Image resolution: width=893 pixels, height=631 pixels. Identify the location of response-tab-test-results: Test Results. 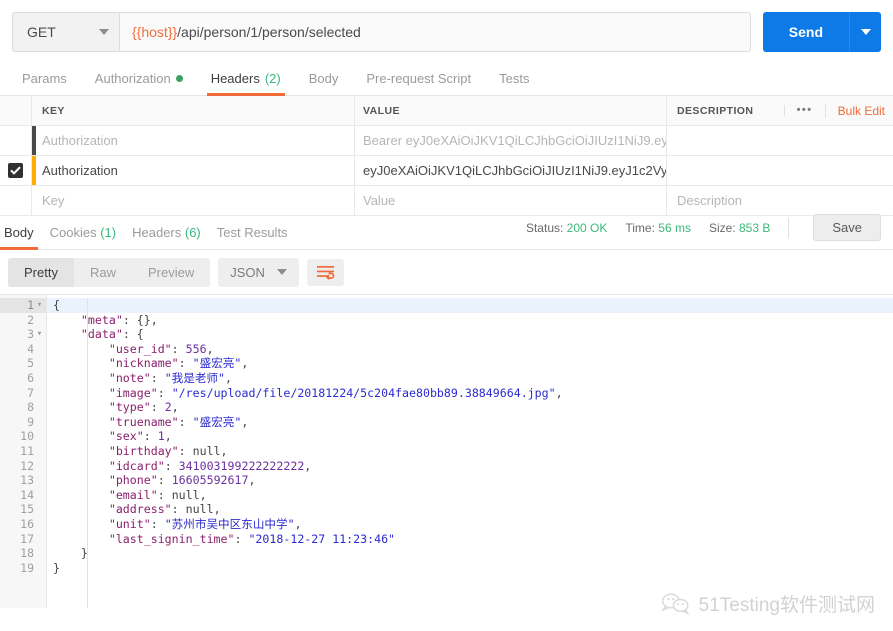
(256, 237).